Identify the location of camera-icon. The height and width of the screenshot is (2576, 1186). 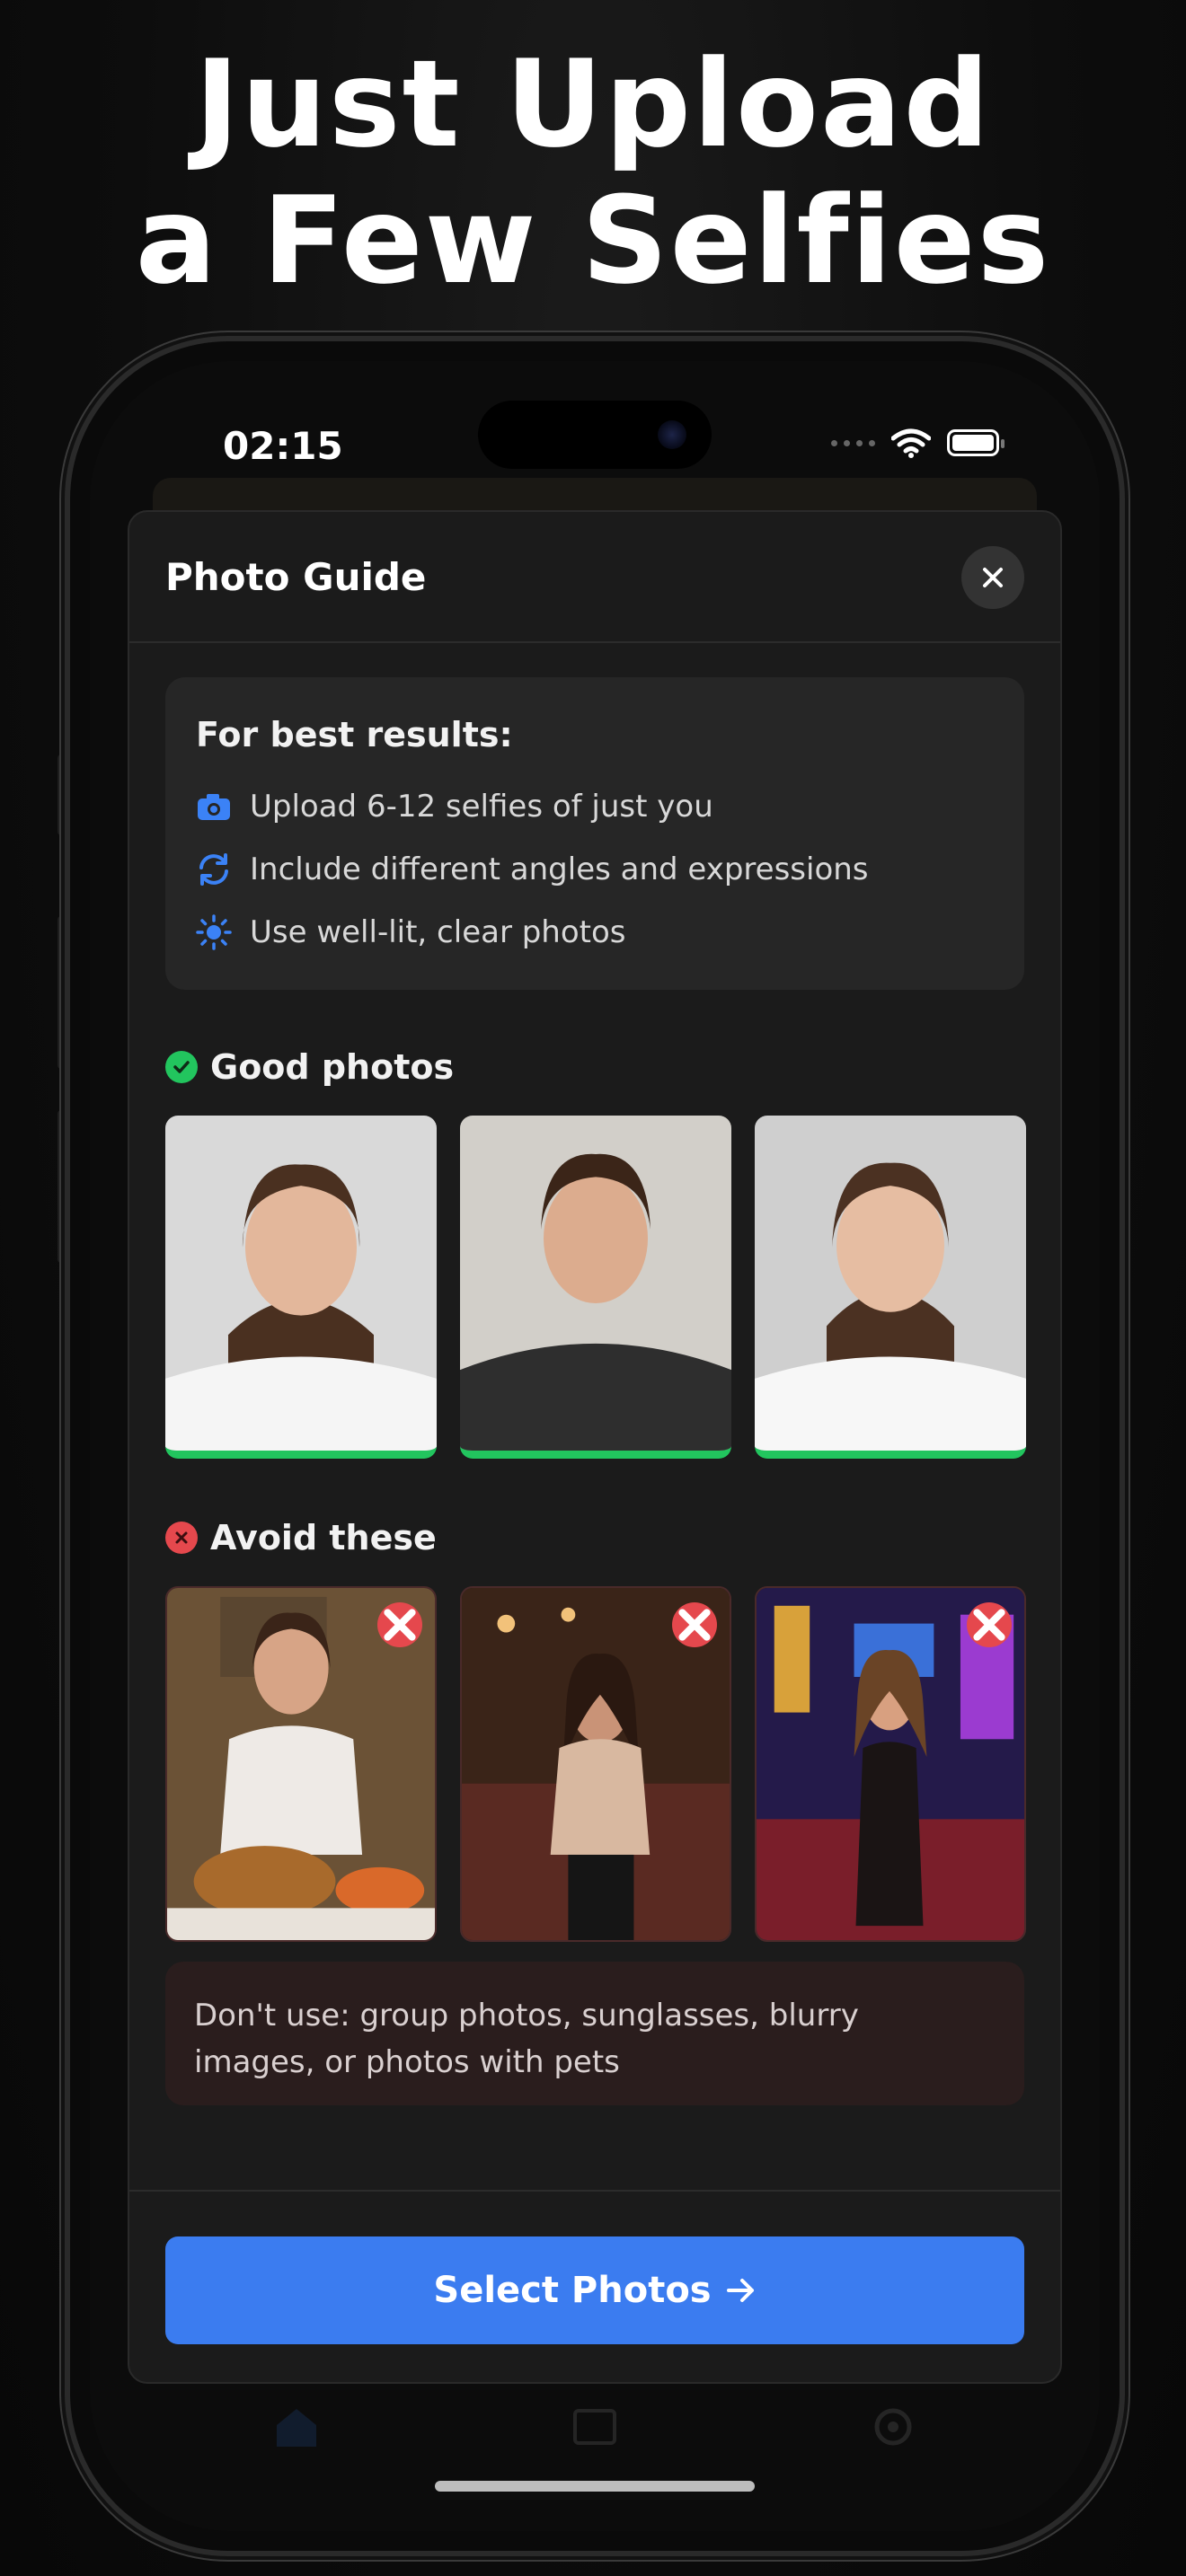
(214, 807).